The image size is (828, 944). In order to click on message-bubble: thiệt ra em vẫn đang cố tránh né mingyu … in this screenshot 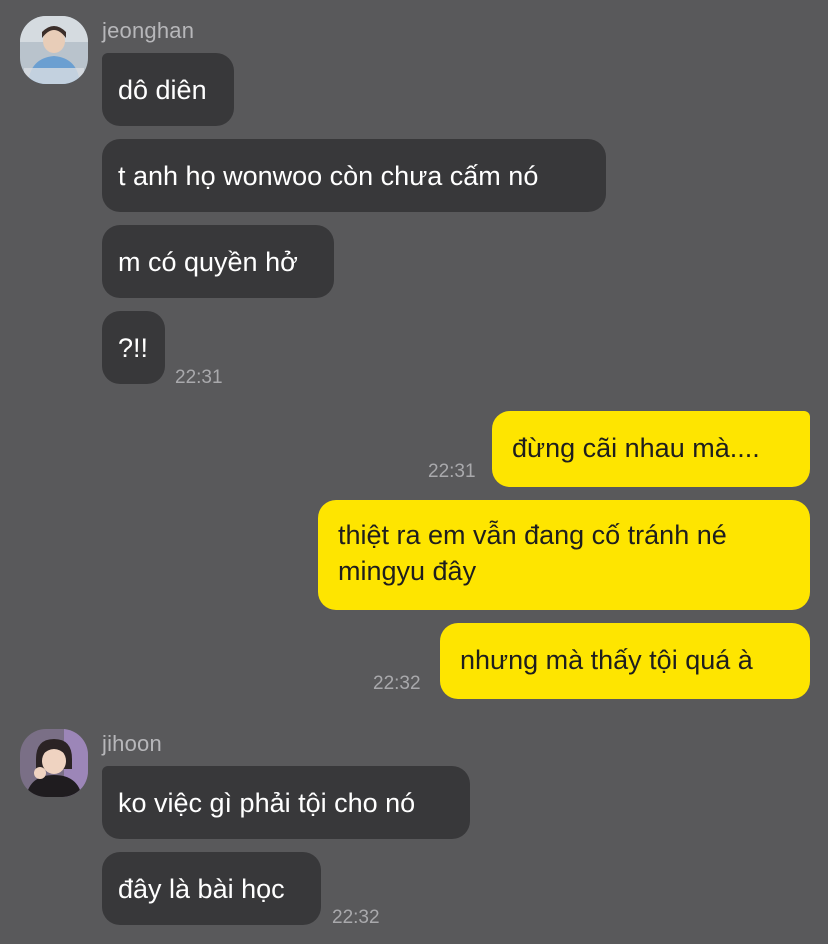, I will do `click(564, 555)`.